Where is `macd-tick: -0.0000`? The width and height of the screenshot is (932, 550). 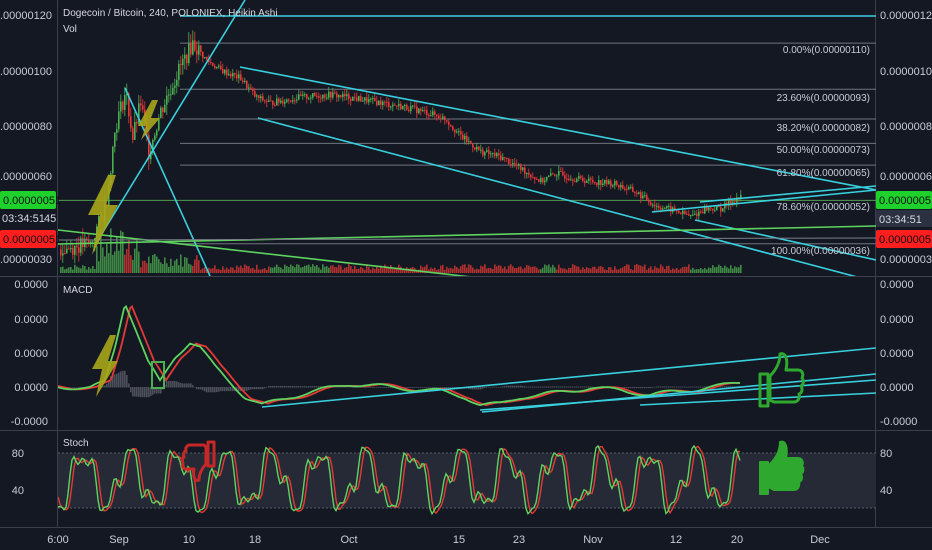 macd-tick: -0.0000 is located at coordinates (29, 422).